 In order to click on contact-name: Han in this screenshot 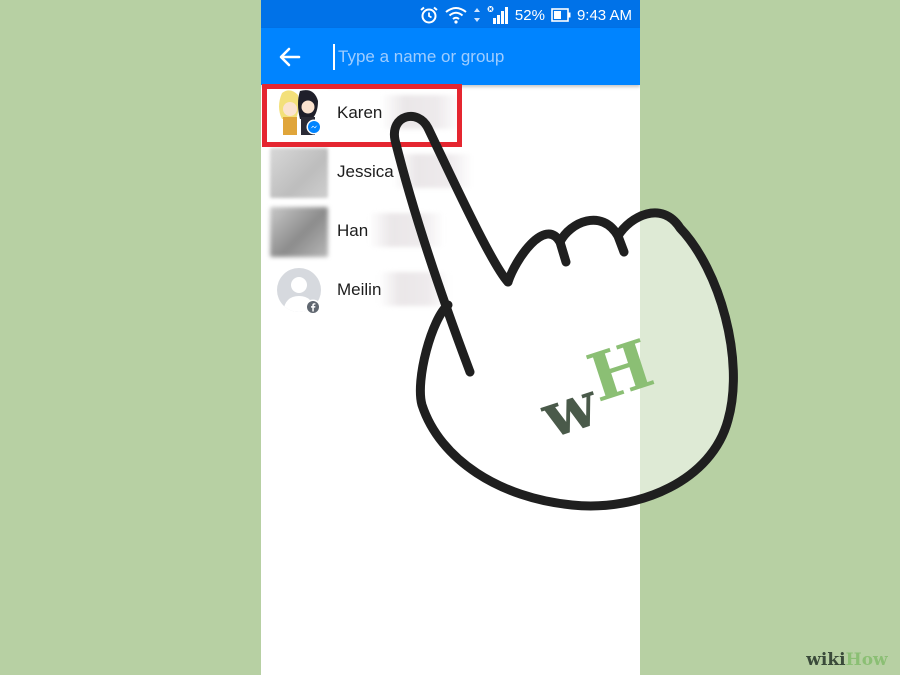, I will do `click(353, 230)`.